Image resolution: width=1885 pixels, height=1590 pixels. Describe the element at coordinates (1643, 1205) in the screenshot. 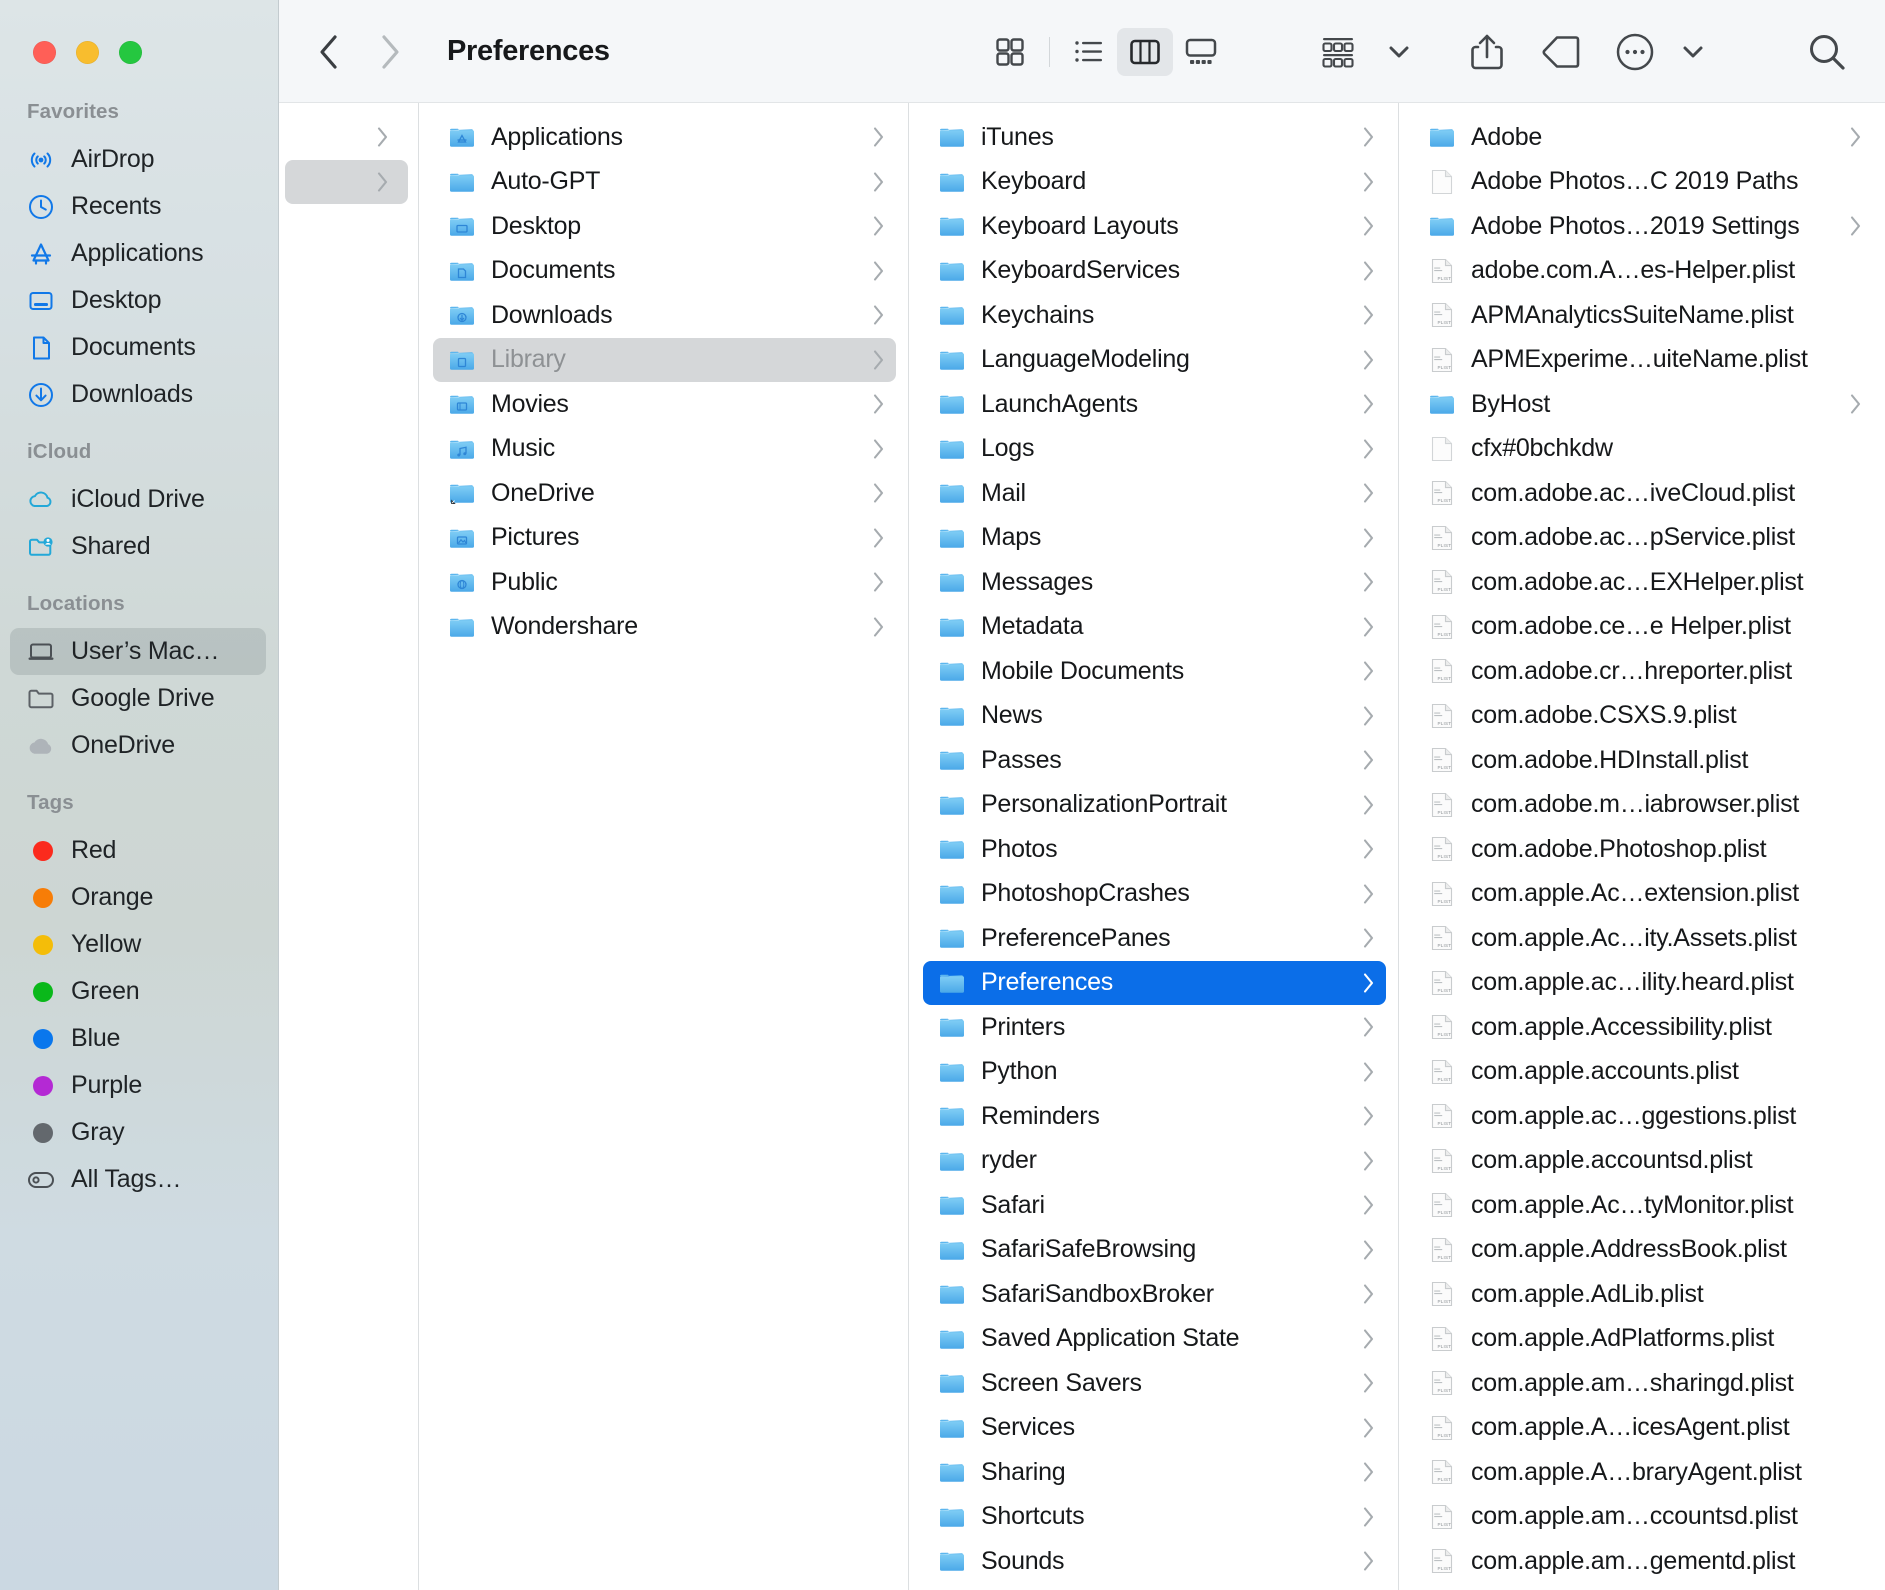

I see `file-row: PLIST com.apple.Ac…tyMonitor.plist` at that location.